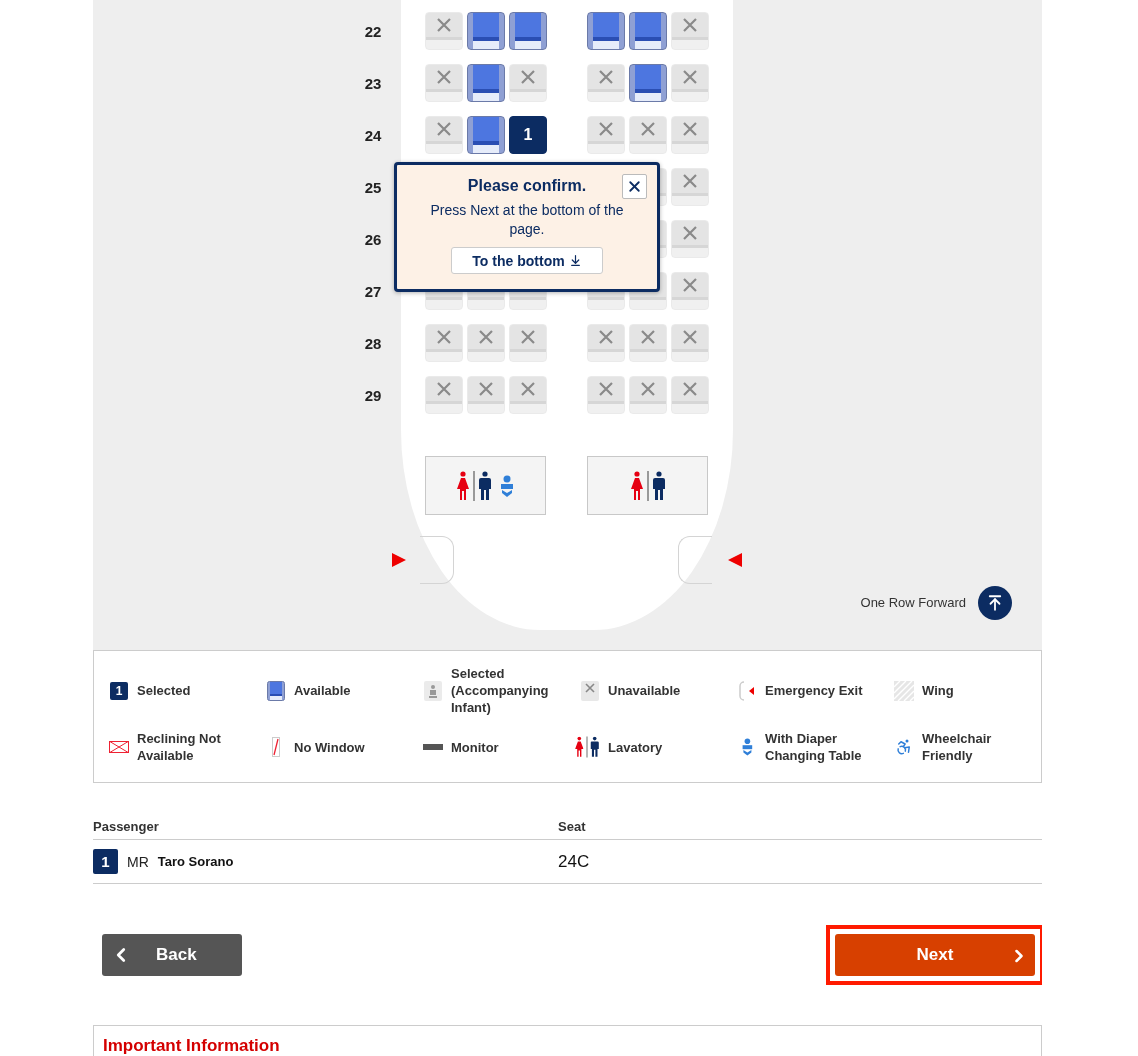 The width and height of the screenshot is (1138, 1056). I want to click on seat-badge: 1, so click(119, 690).